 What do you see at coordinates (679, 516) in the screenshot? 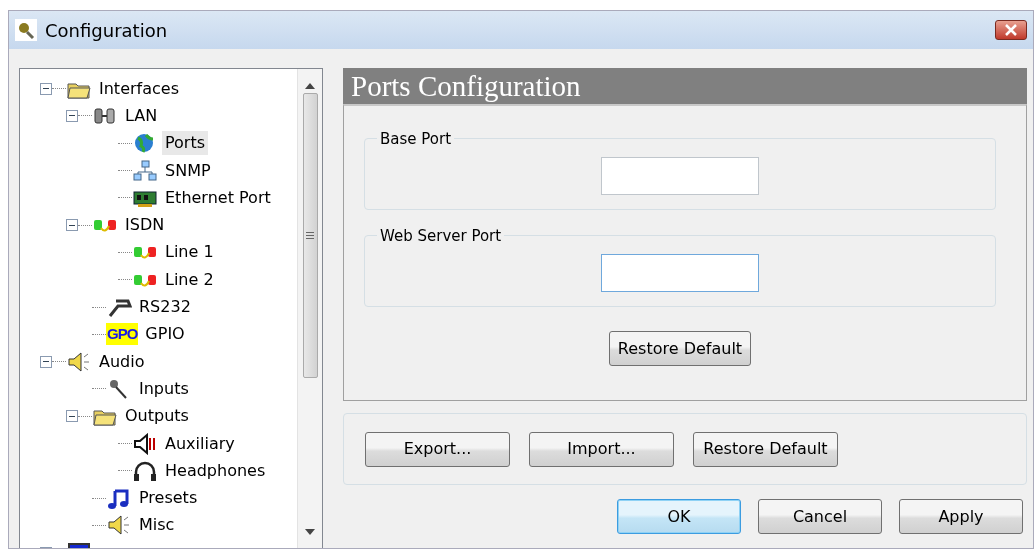
I see `dialog-button: OK` at bounding box center [679, 516].